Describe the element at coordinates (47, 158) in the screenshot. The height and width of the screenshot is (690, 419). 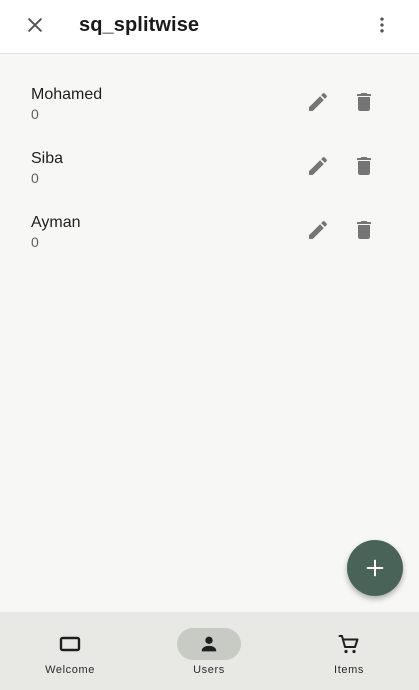
I see `user-name: Siba` at that location.